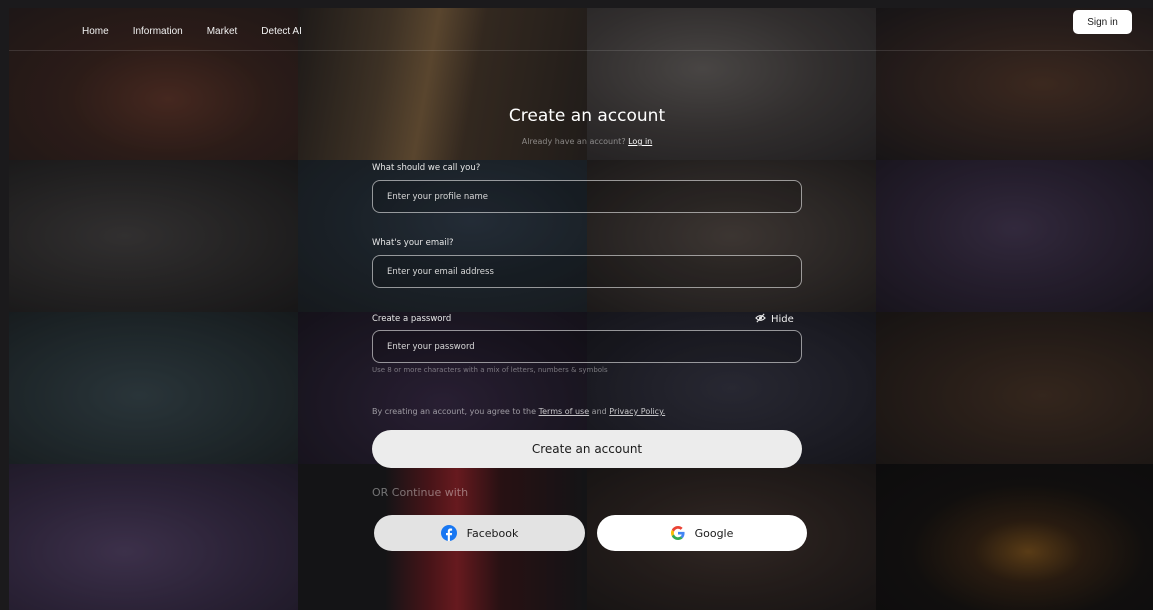 Image resolution: width=1153 pixels, height=610 pixels. Describe the element at coordinates (587, 271) in the screenshot. I see `email-input` at that location.